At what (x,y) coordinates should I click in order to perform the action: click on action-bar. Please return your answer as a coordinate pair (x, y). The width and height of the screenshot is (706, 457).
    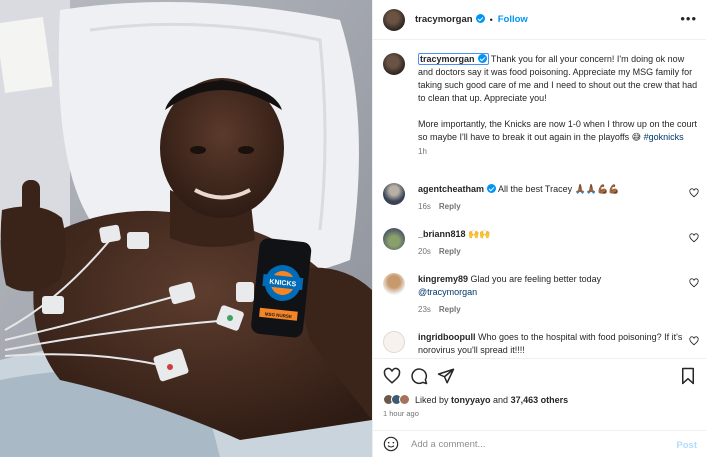
    Looking at the image, I should click on (539, 373).